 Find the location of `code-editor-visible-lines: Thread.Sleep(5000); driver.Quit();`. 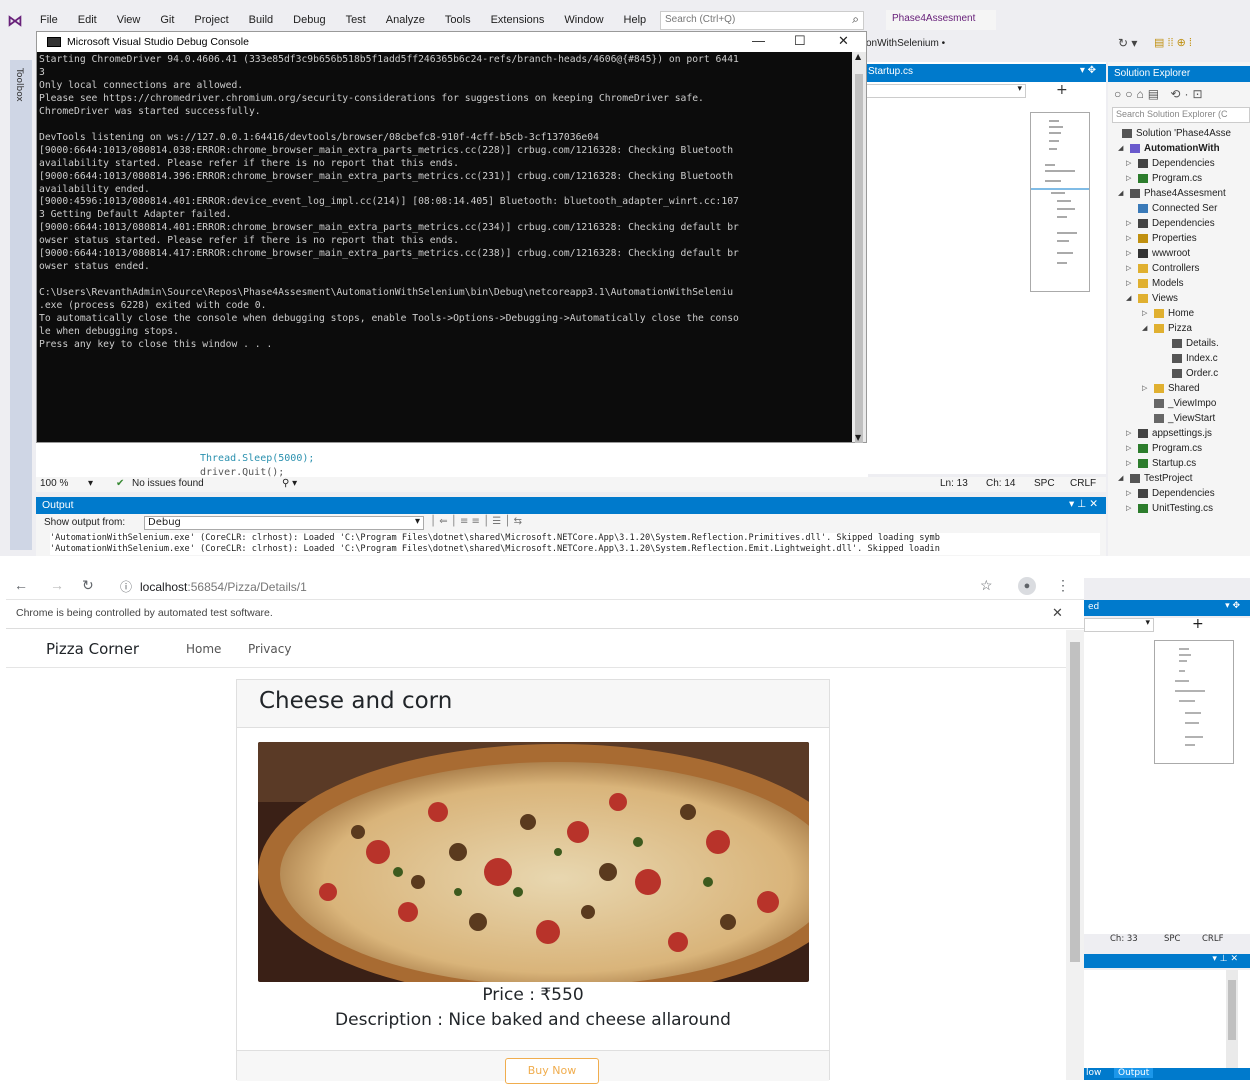

code-editor-visible-lines: Thread.Sleep(5000); driver.Quit(); is located at coordinates (452, 460).